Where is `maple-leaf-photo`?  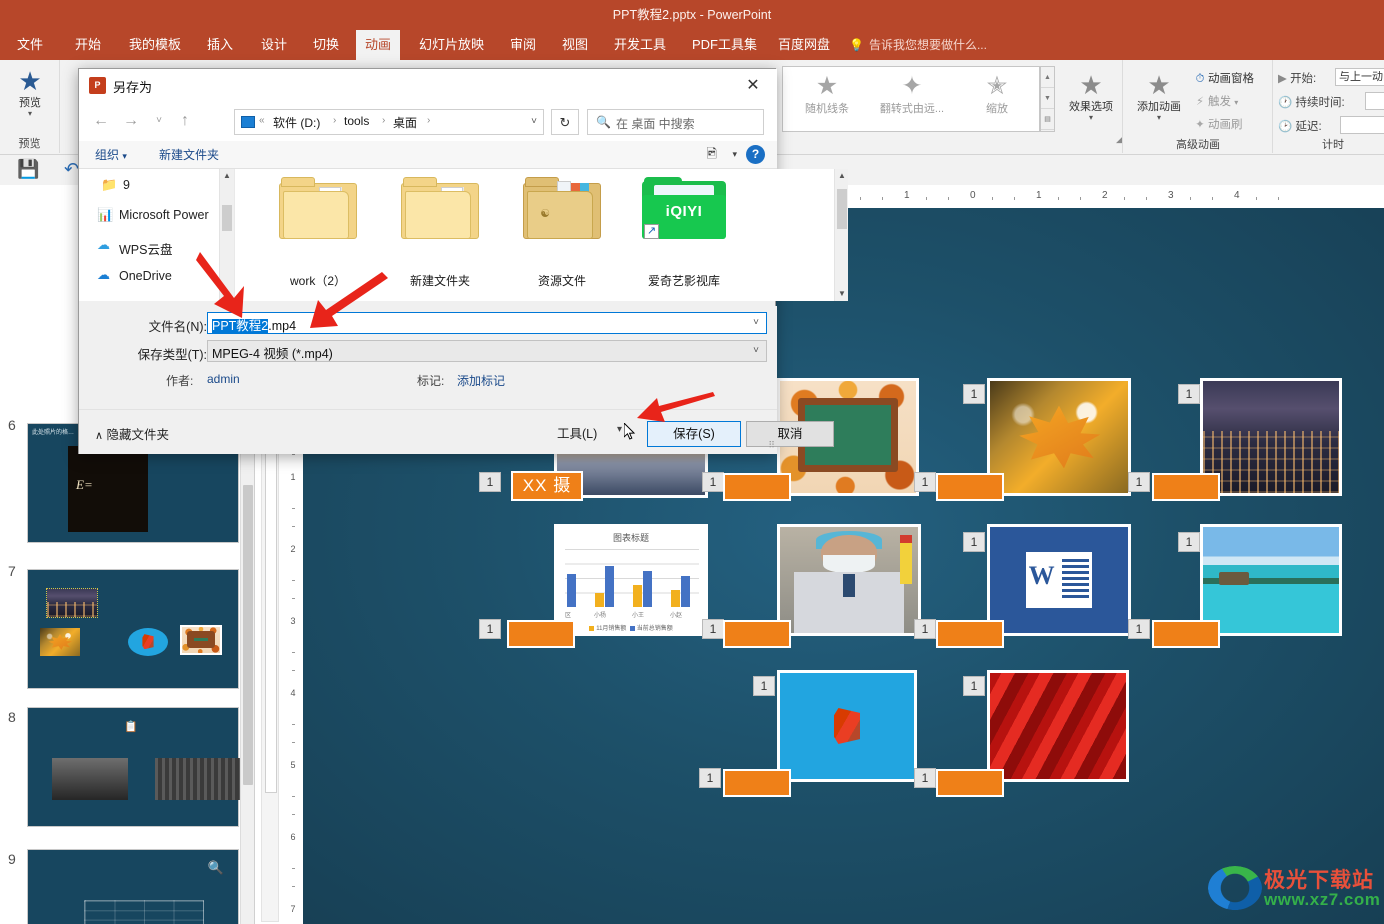 maple-leaf-photo is located at coordinates (1059, 437).